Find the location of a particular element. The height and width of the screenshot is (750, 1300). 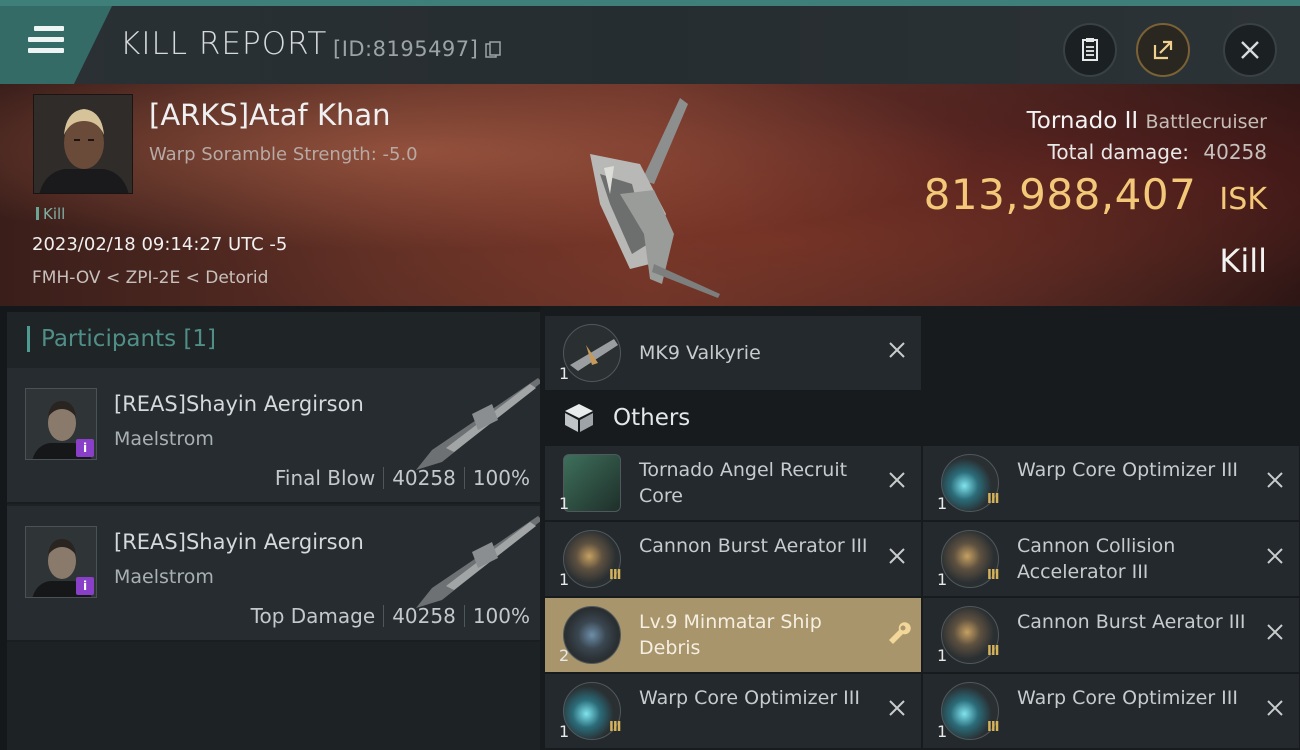

close-button is located at coordinates (1250, 50).